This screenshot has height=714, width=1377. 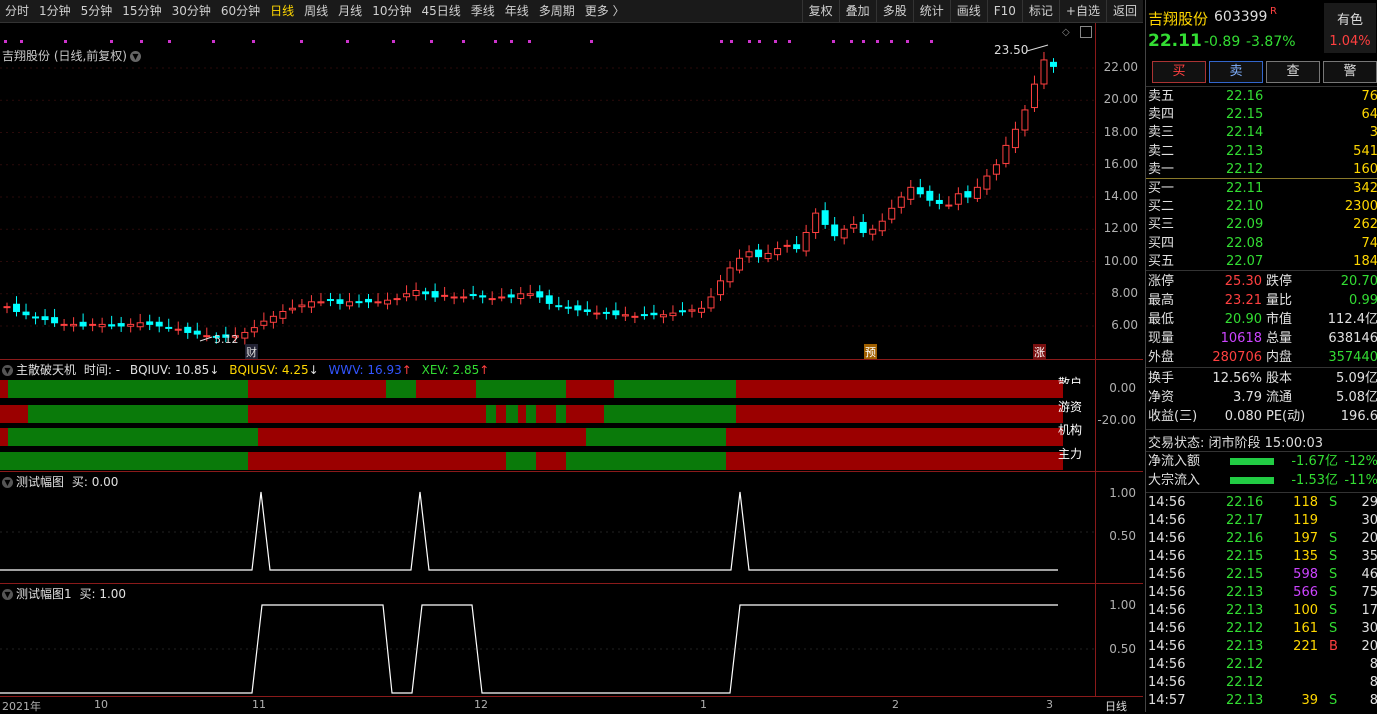 I want to click on marker-zhang: 涨, so click(x=1039, y=352).